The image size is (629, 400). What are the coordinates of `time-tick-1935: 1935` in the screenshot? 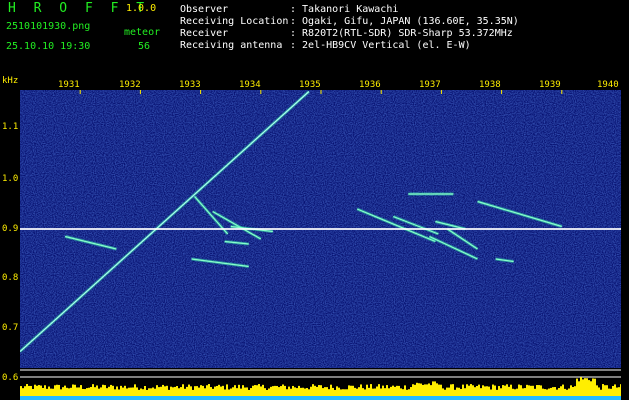 It's located at (310, 85).